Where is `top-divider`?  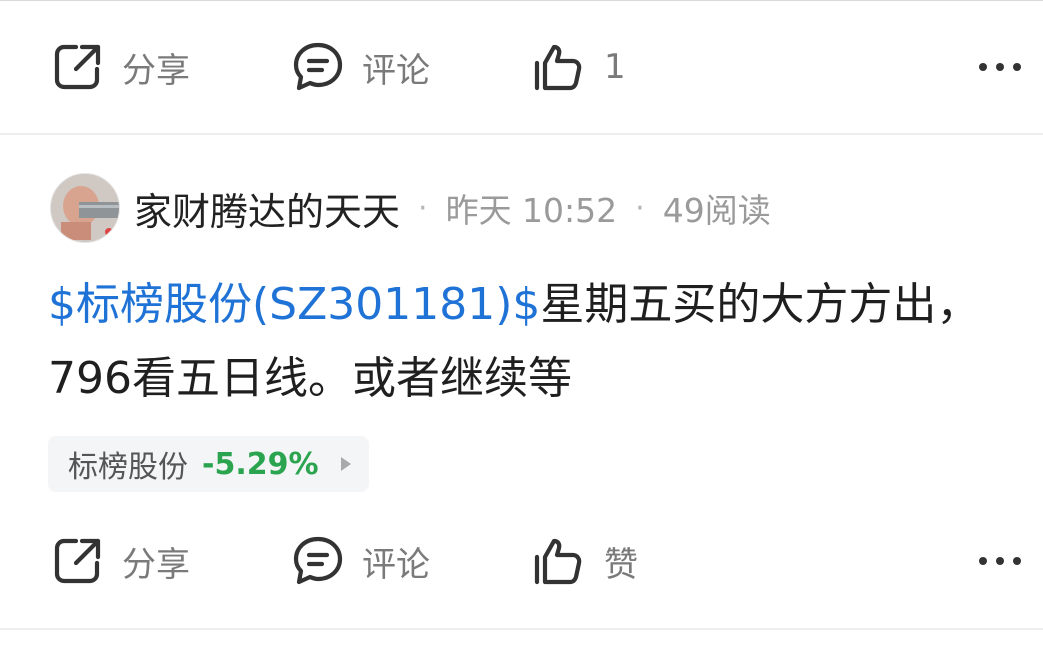
top-divider is located at coordinates (521, 0).